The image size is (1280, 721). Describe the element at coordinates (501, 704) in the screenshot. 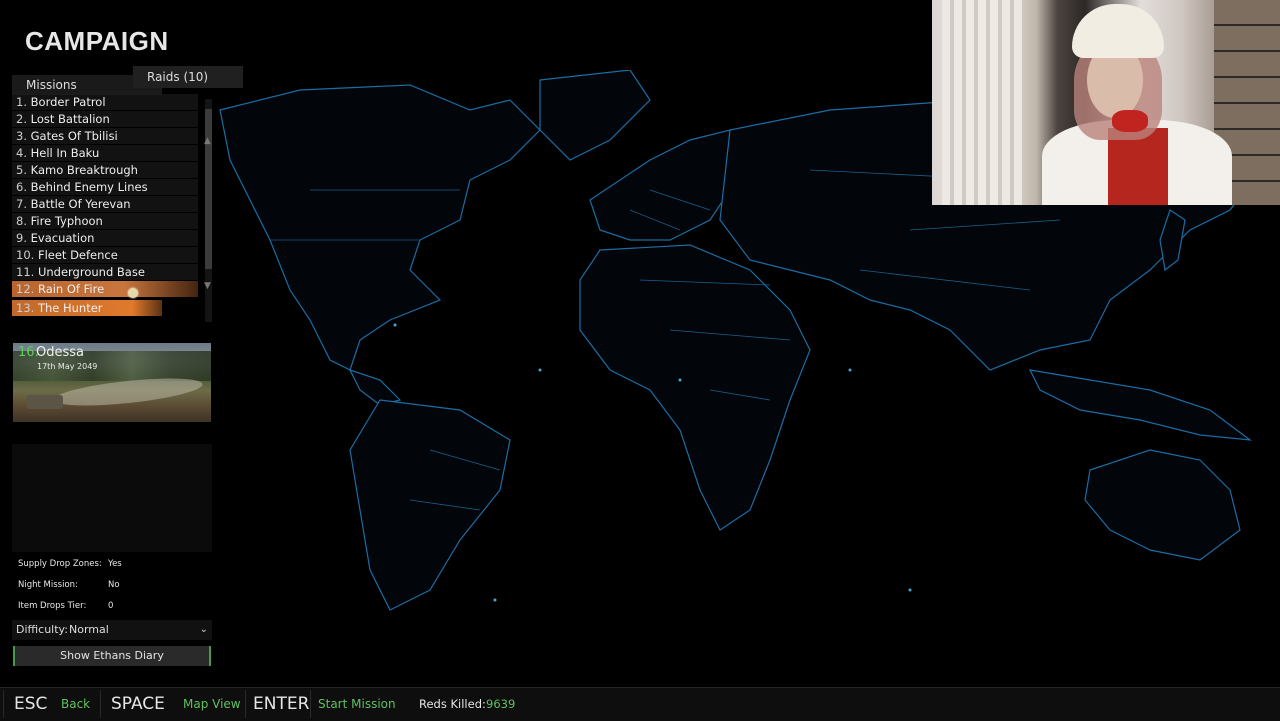

I see `reds-killed-value: 9639` at that location.